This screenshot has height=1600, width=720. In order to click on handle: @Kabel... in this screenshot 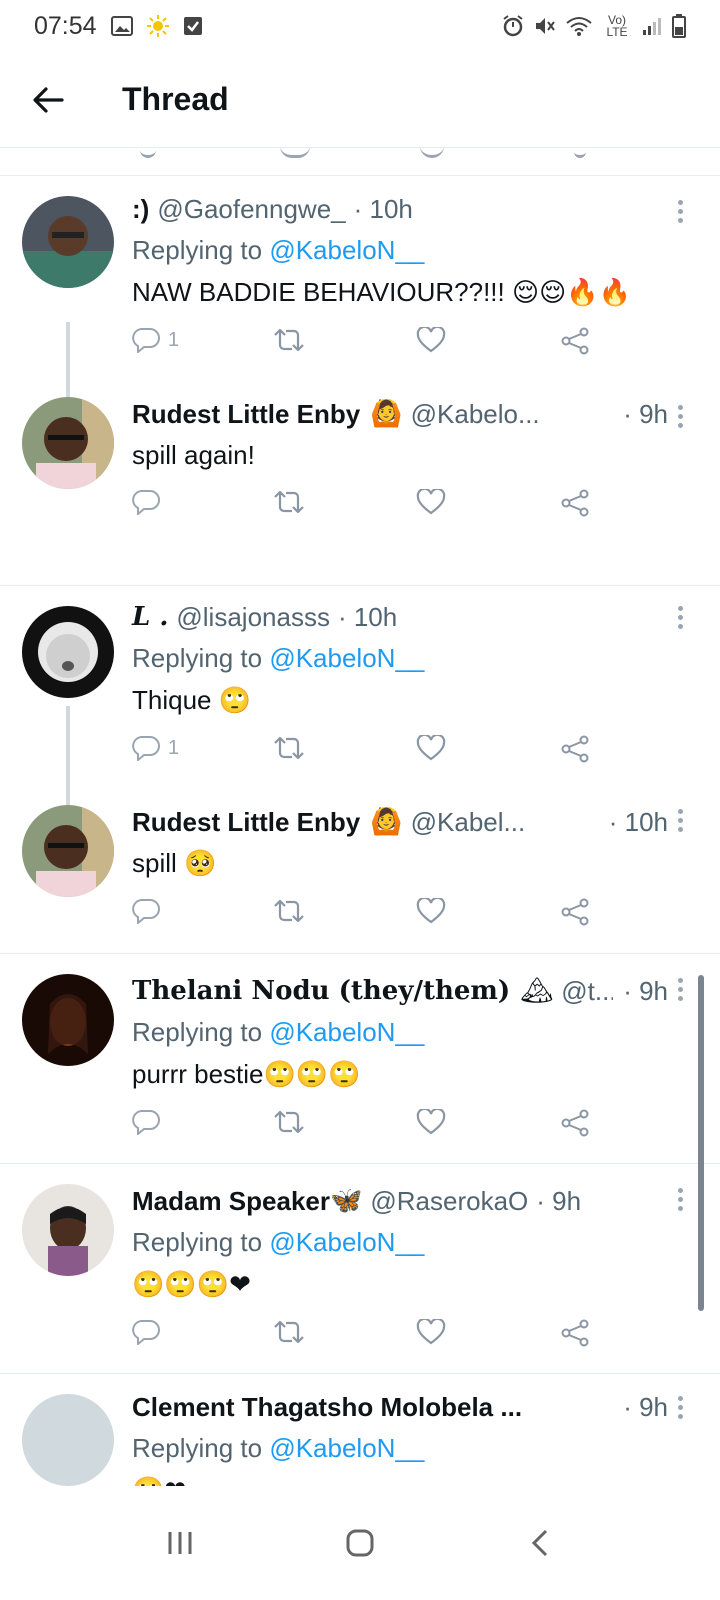, I will do `click(468, 822)`.